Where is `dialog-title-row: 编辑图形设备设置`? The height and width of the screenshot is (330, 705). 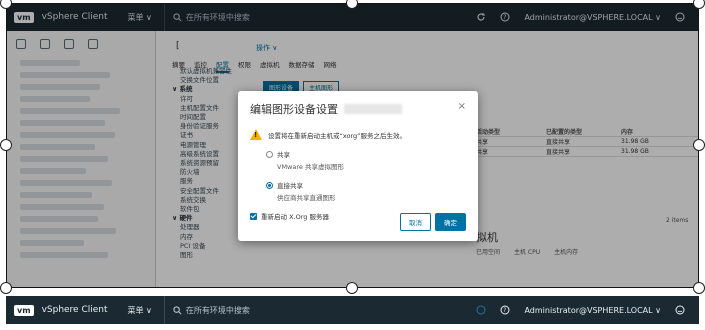 dialog-title-row: 编辑图形设备设置 is located at coordinates (358, 109).